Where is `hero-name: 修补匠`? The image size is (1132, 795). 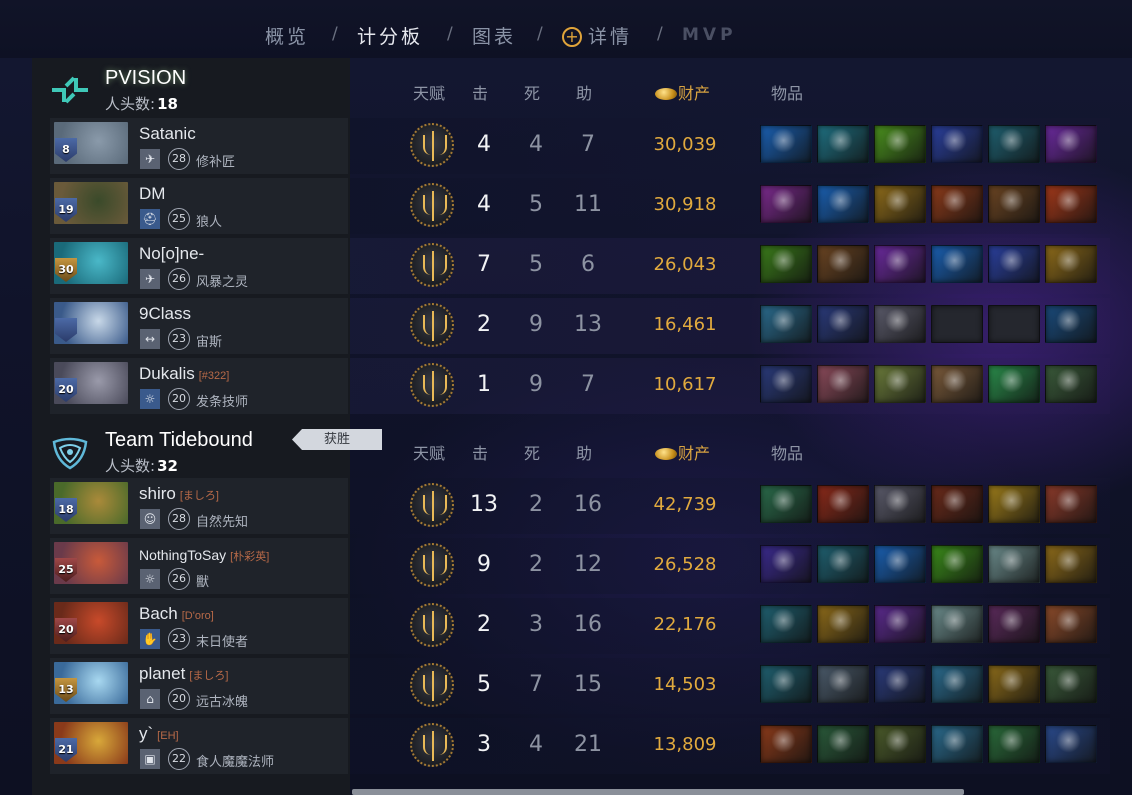
hero-name: 修补匠 is located at coordinates (216, 162).